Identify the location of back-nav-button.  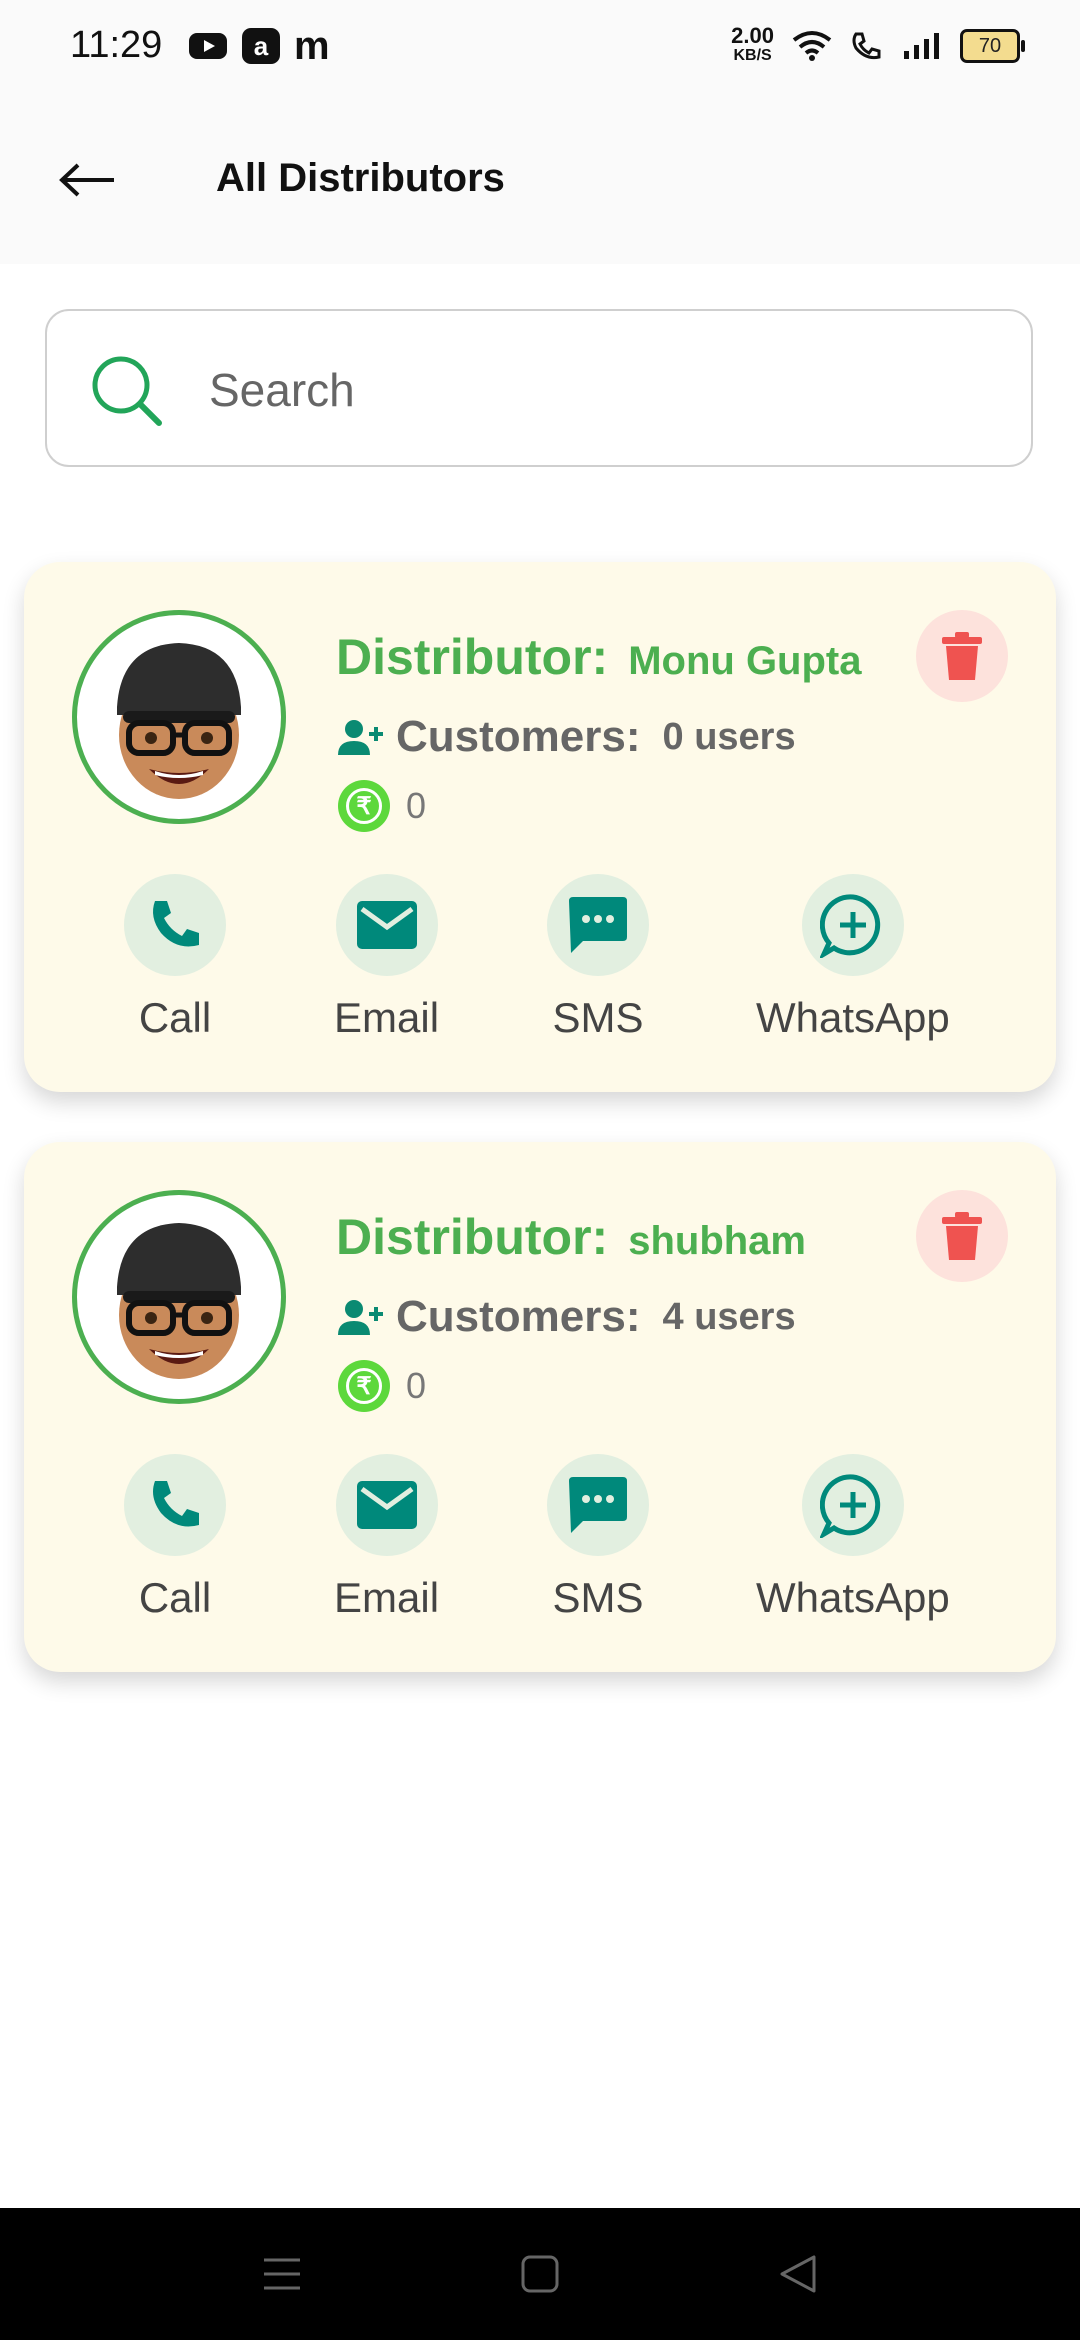
(798, 2274).